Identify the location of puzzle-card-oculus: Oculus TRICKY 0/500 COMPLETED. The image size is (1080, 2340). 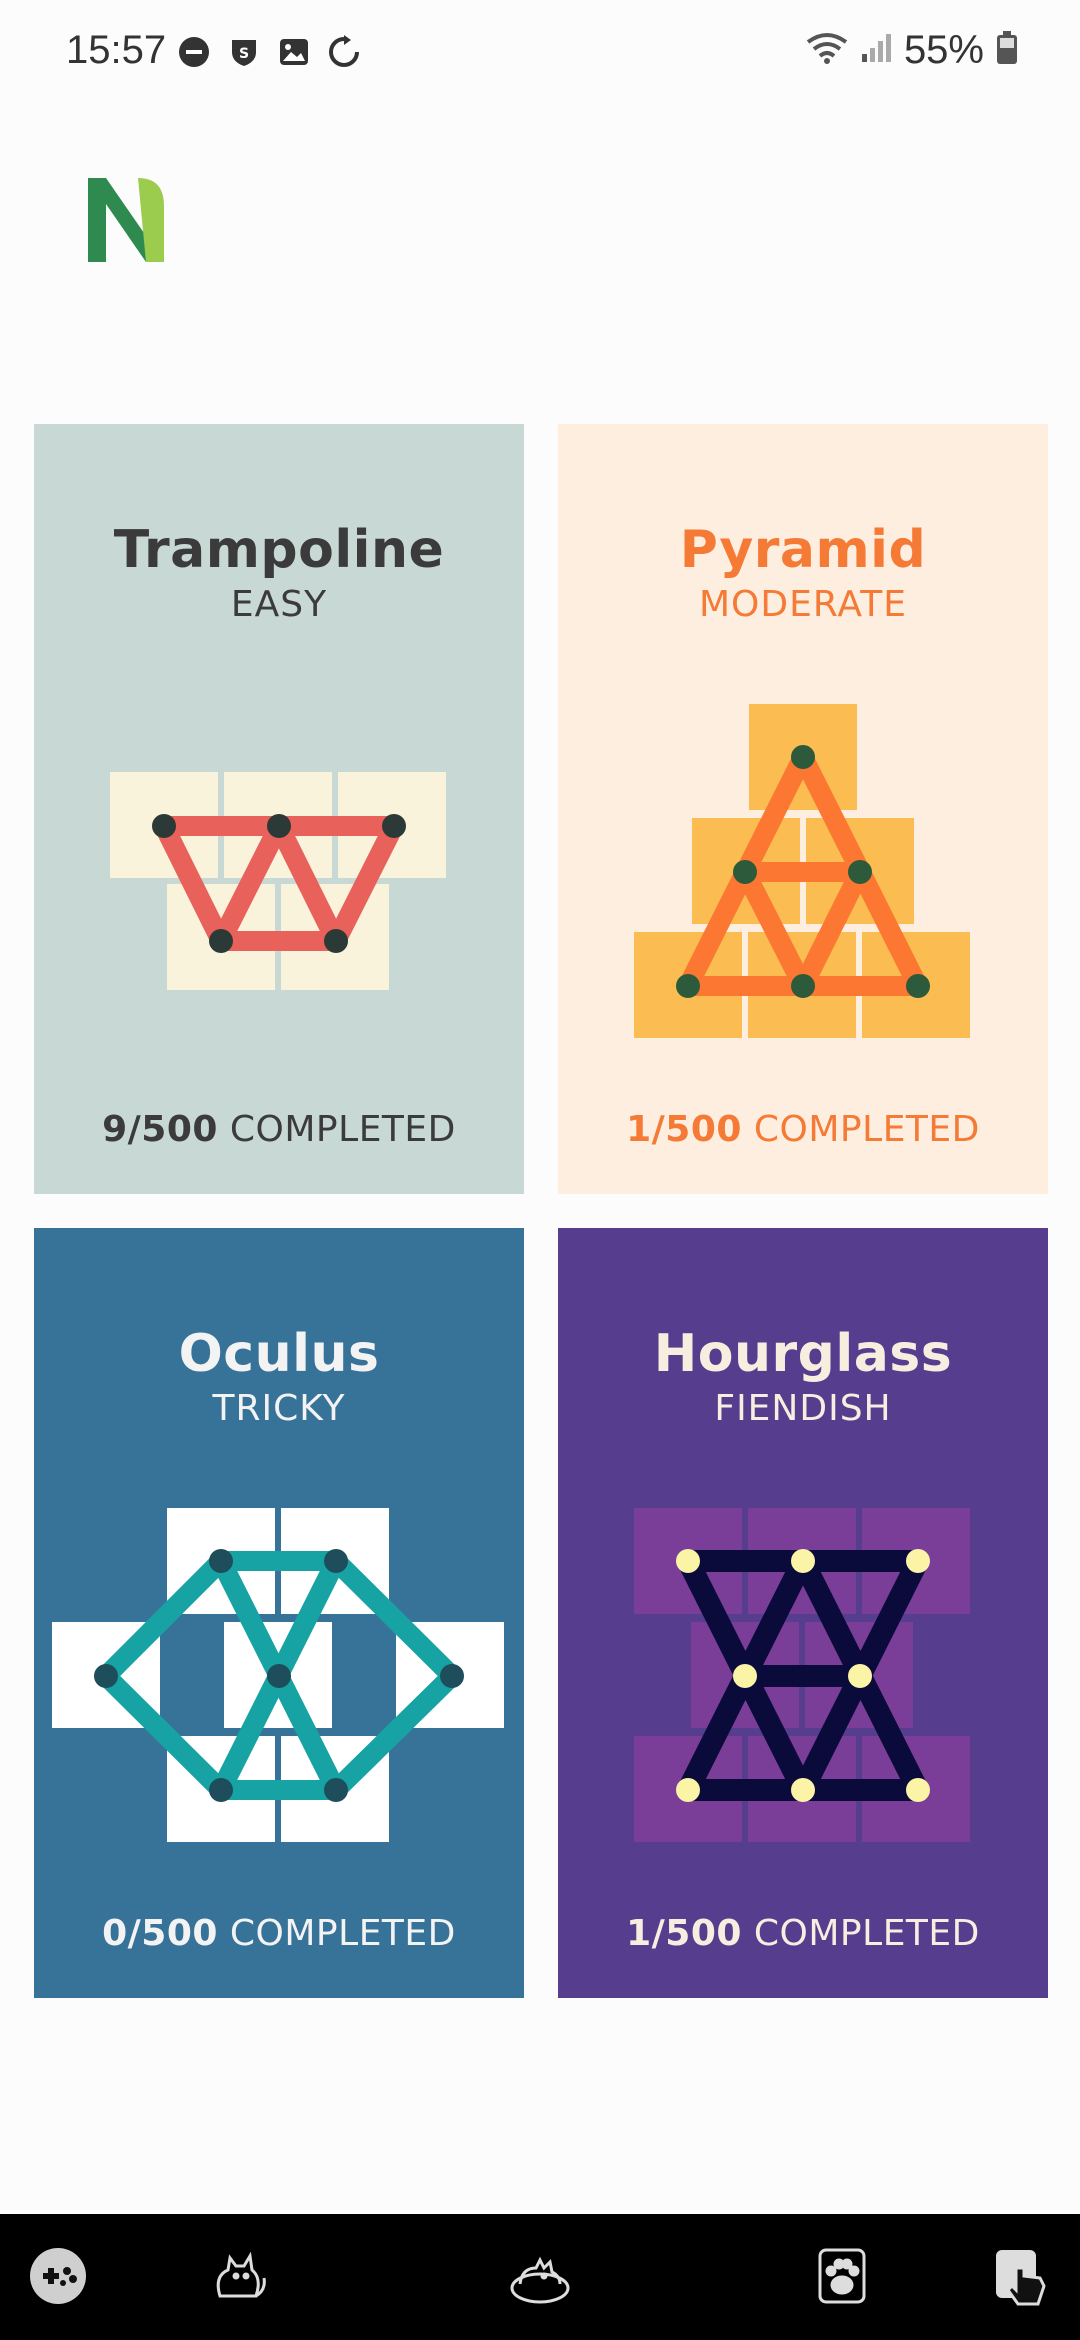
(279, 1613).